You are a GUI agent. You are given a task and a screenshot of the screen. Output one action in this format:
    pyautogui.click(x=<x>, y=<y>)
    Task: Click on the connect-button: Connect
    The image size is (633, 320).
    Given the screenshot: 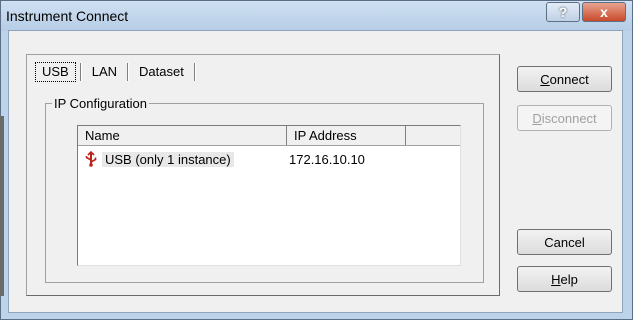 What is the action you would take?
    pyautogui.click(x=564, y=79)
    